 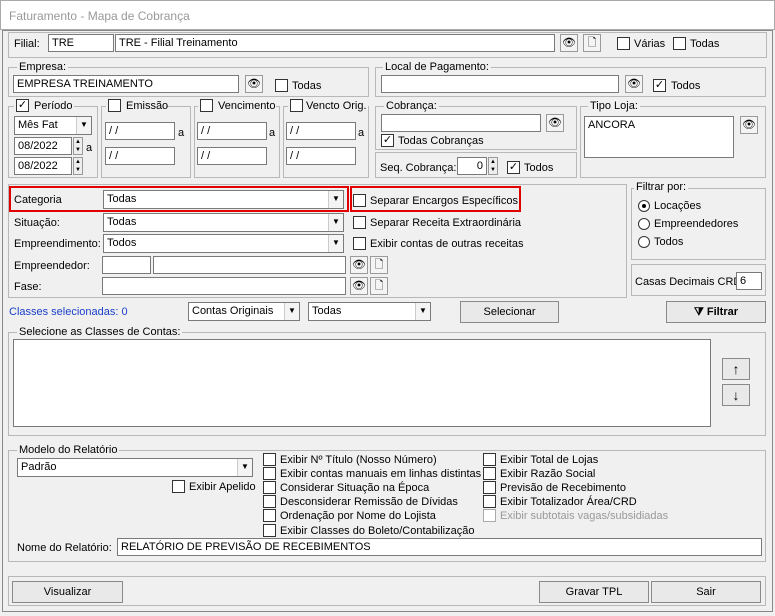 What do you see at coordinates (623, 43) in the screenshot?
I see `varias-checkbox` at bounding box center [623, 43].